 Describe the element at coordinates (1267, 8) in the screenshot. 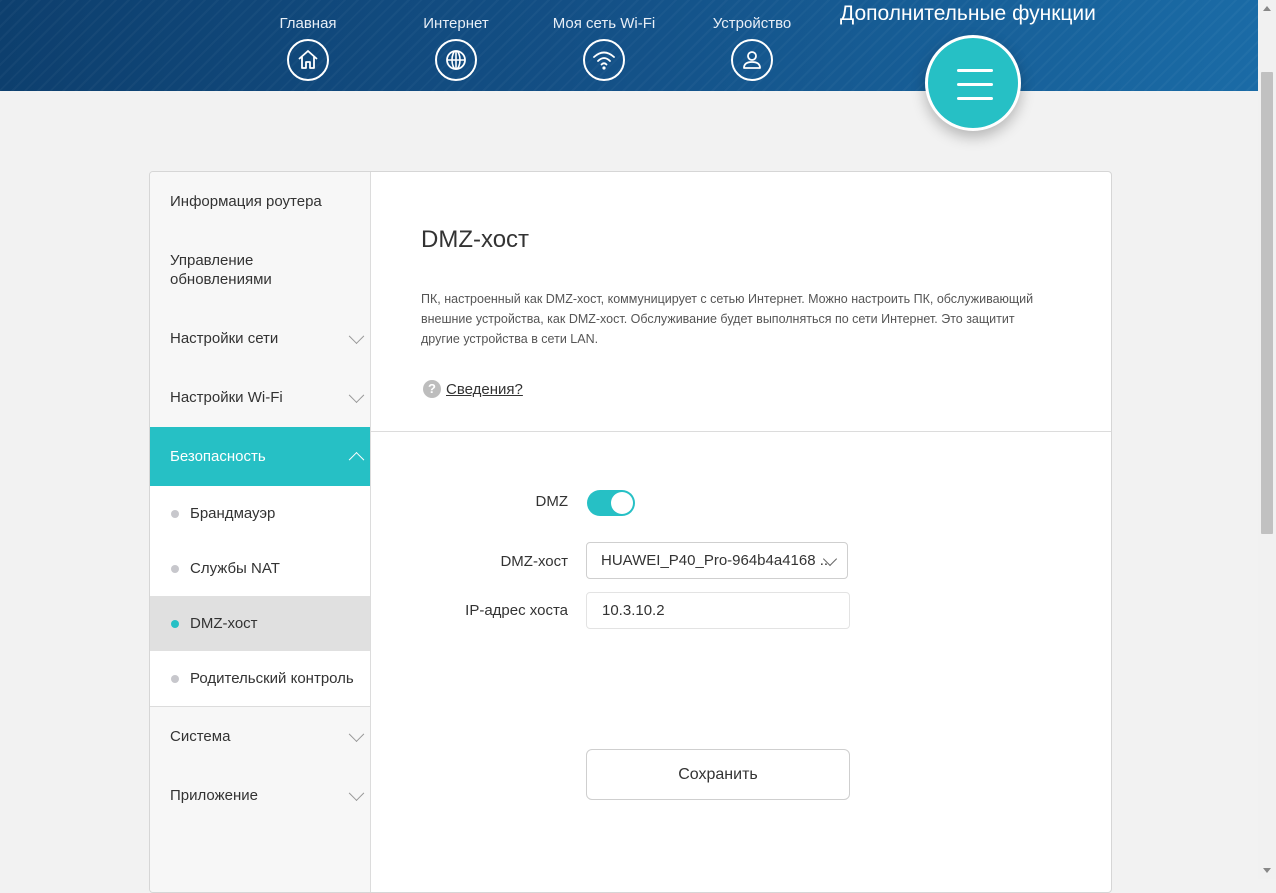

I see `scroll-up-icon` at that location.